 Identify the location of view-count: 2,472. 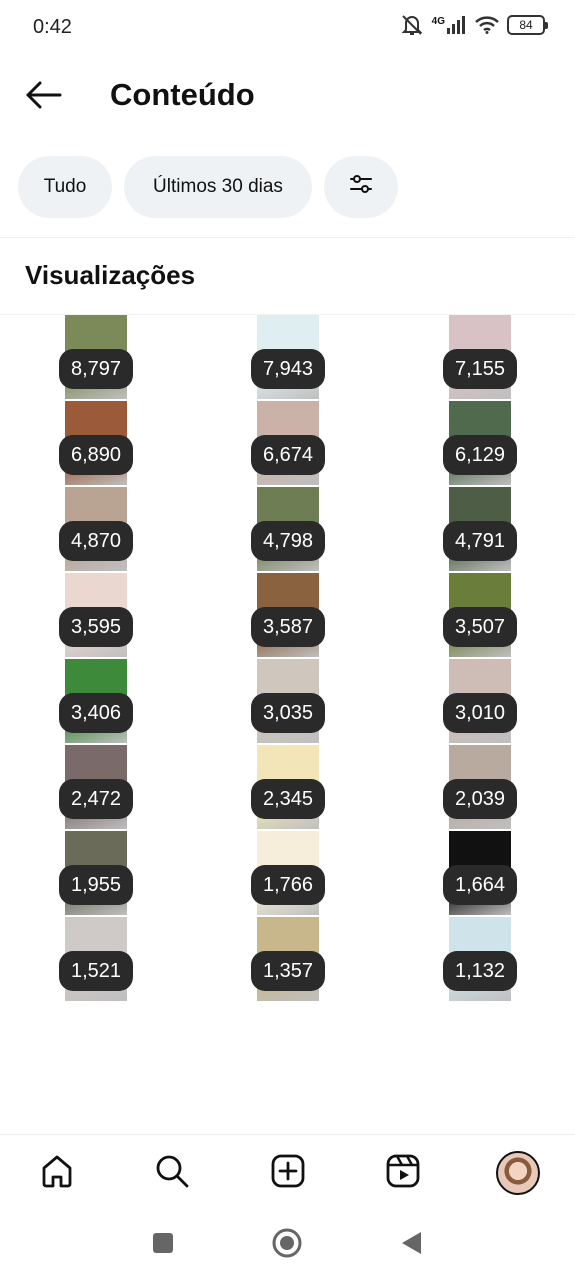
(96, 799).